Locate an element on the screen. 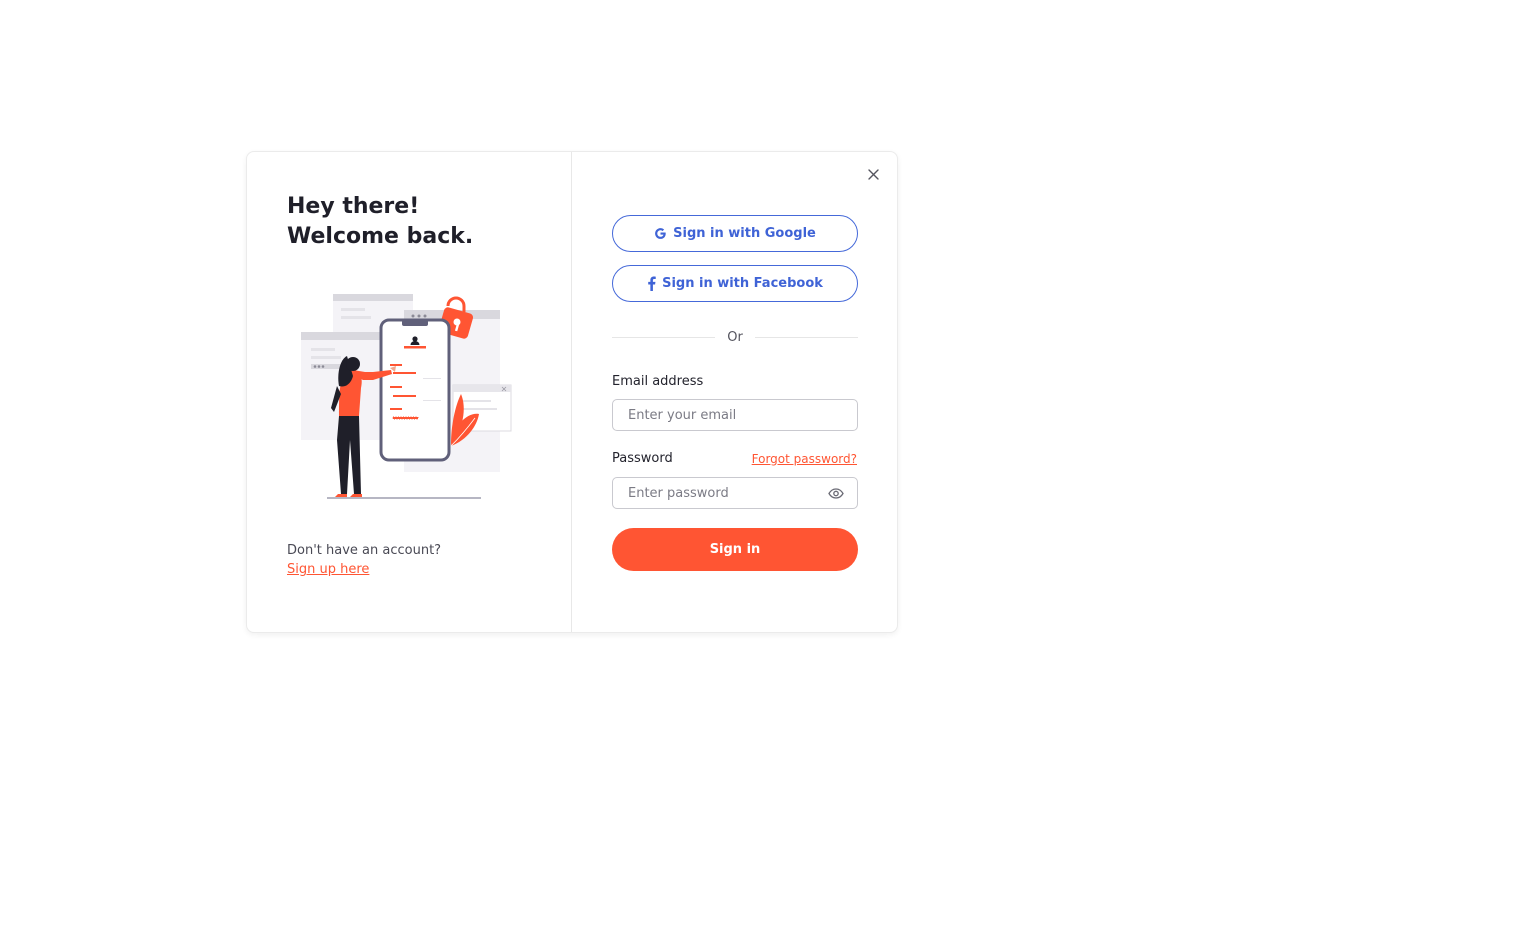 The width and height of the screenshot is (1524, 934). facebook-icon is located at coordinates (652, 283).